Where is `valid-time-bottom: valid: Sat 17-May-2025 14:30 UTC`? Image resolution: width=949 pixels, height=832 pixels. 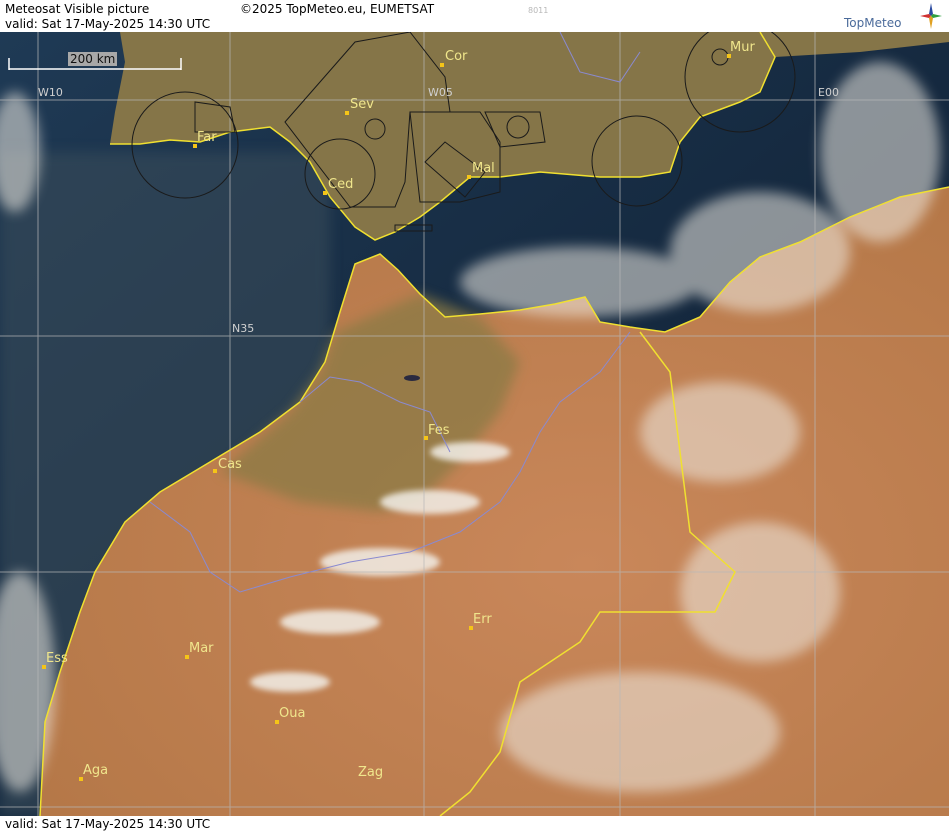
valid-time-bottom: valid: Sat 17-May-2025 14:30 UTC is located at coordinates (108, 824).